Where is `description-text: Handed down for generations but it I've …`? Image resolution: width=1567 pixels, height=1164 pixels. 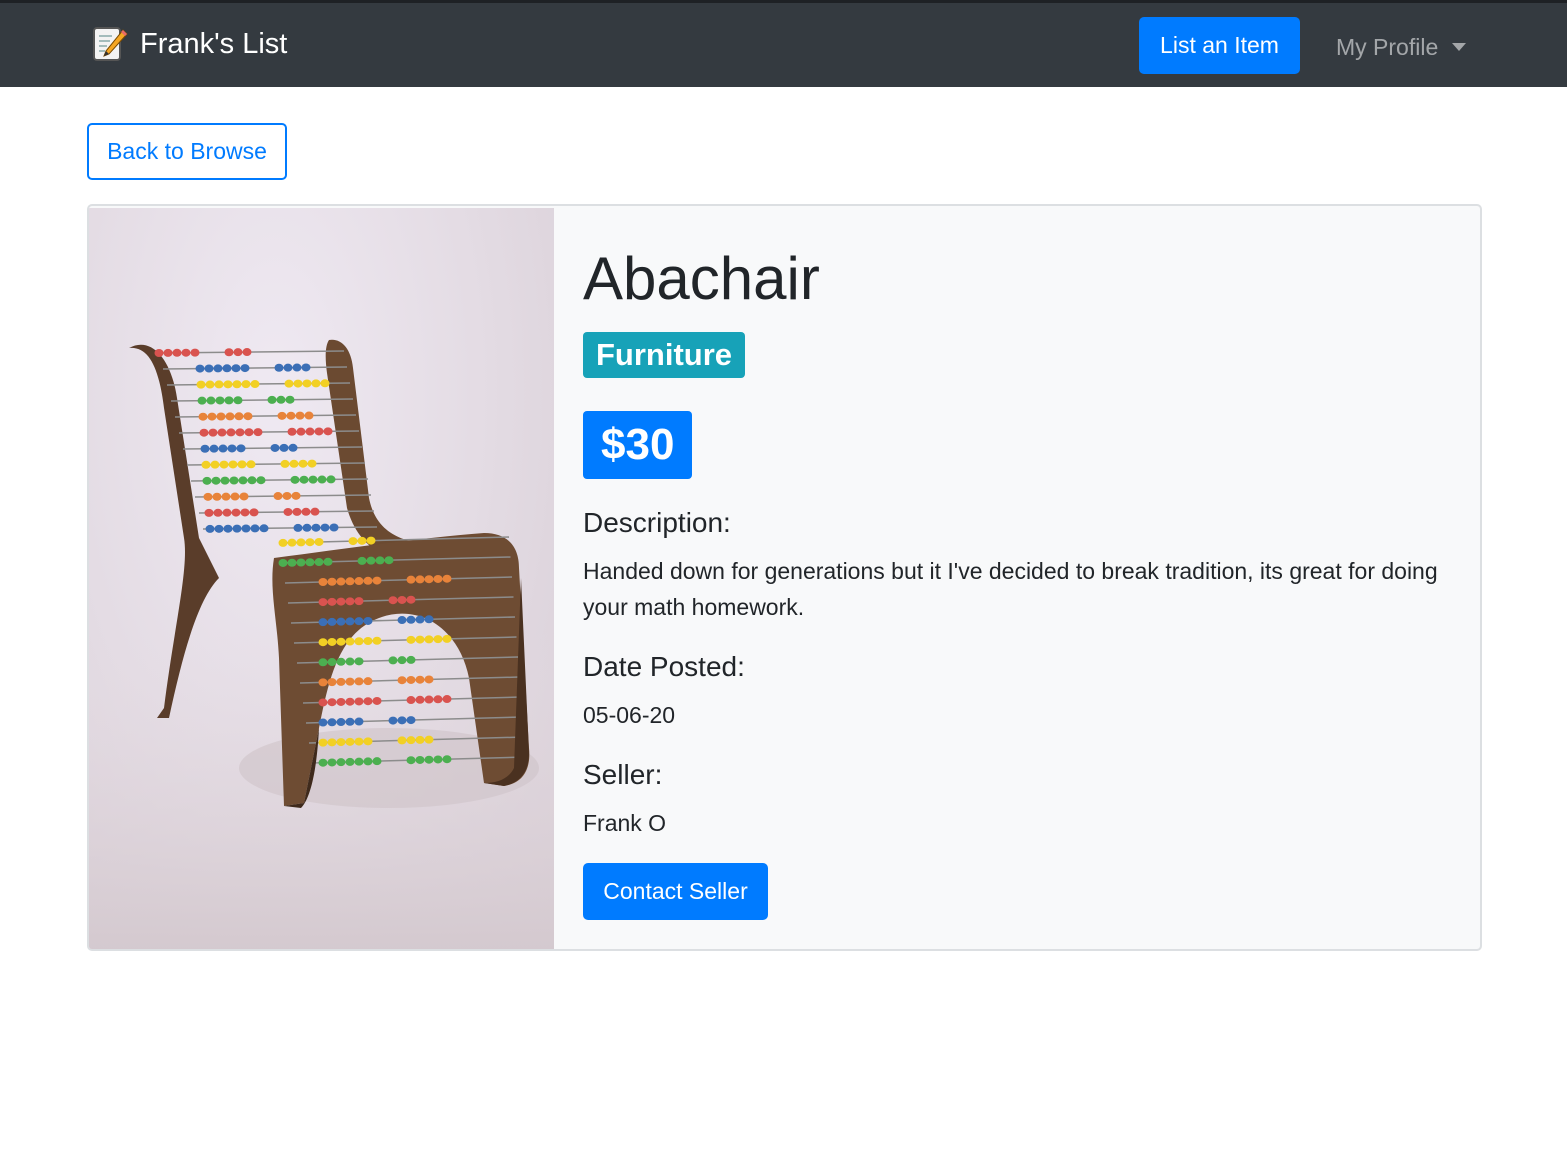 description-text: Handed down for generations but it I've … is located at coordinates (1010, 589).